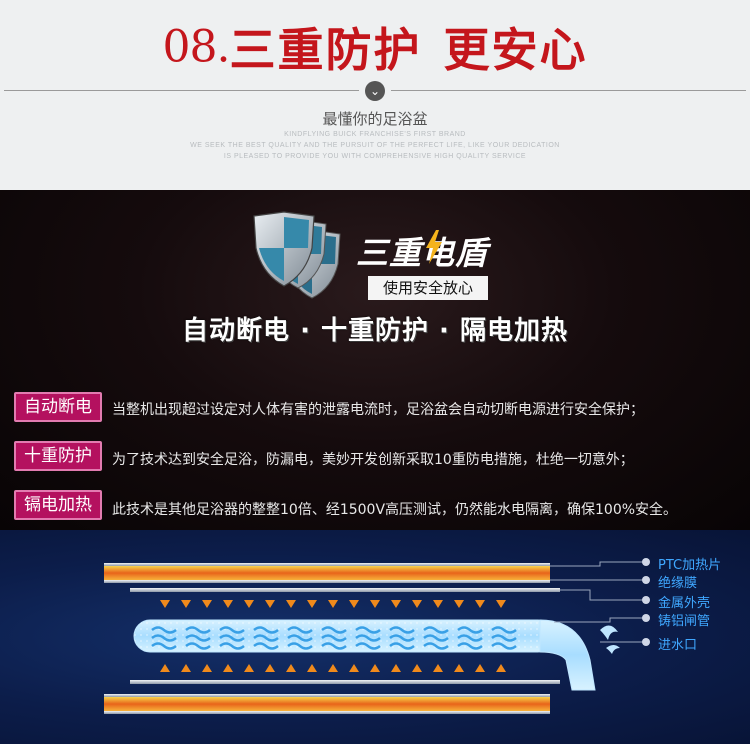 The image size is (750, 744). Describe the element at coordinates (684, 621) in the screenshot. I see `legend-cast-aluminum-pipe: 铸铝闸管` at that location.